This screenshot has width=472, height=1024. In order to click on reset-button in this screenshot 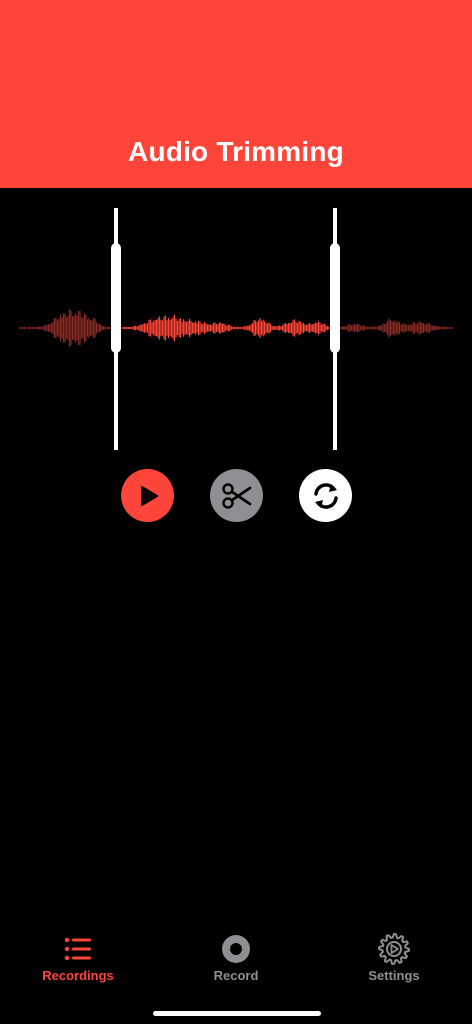, I will do `click(325, 495)`.